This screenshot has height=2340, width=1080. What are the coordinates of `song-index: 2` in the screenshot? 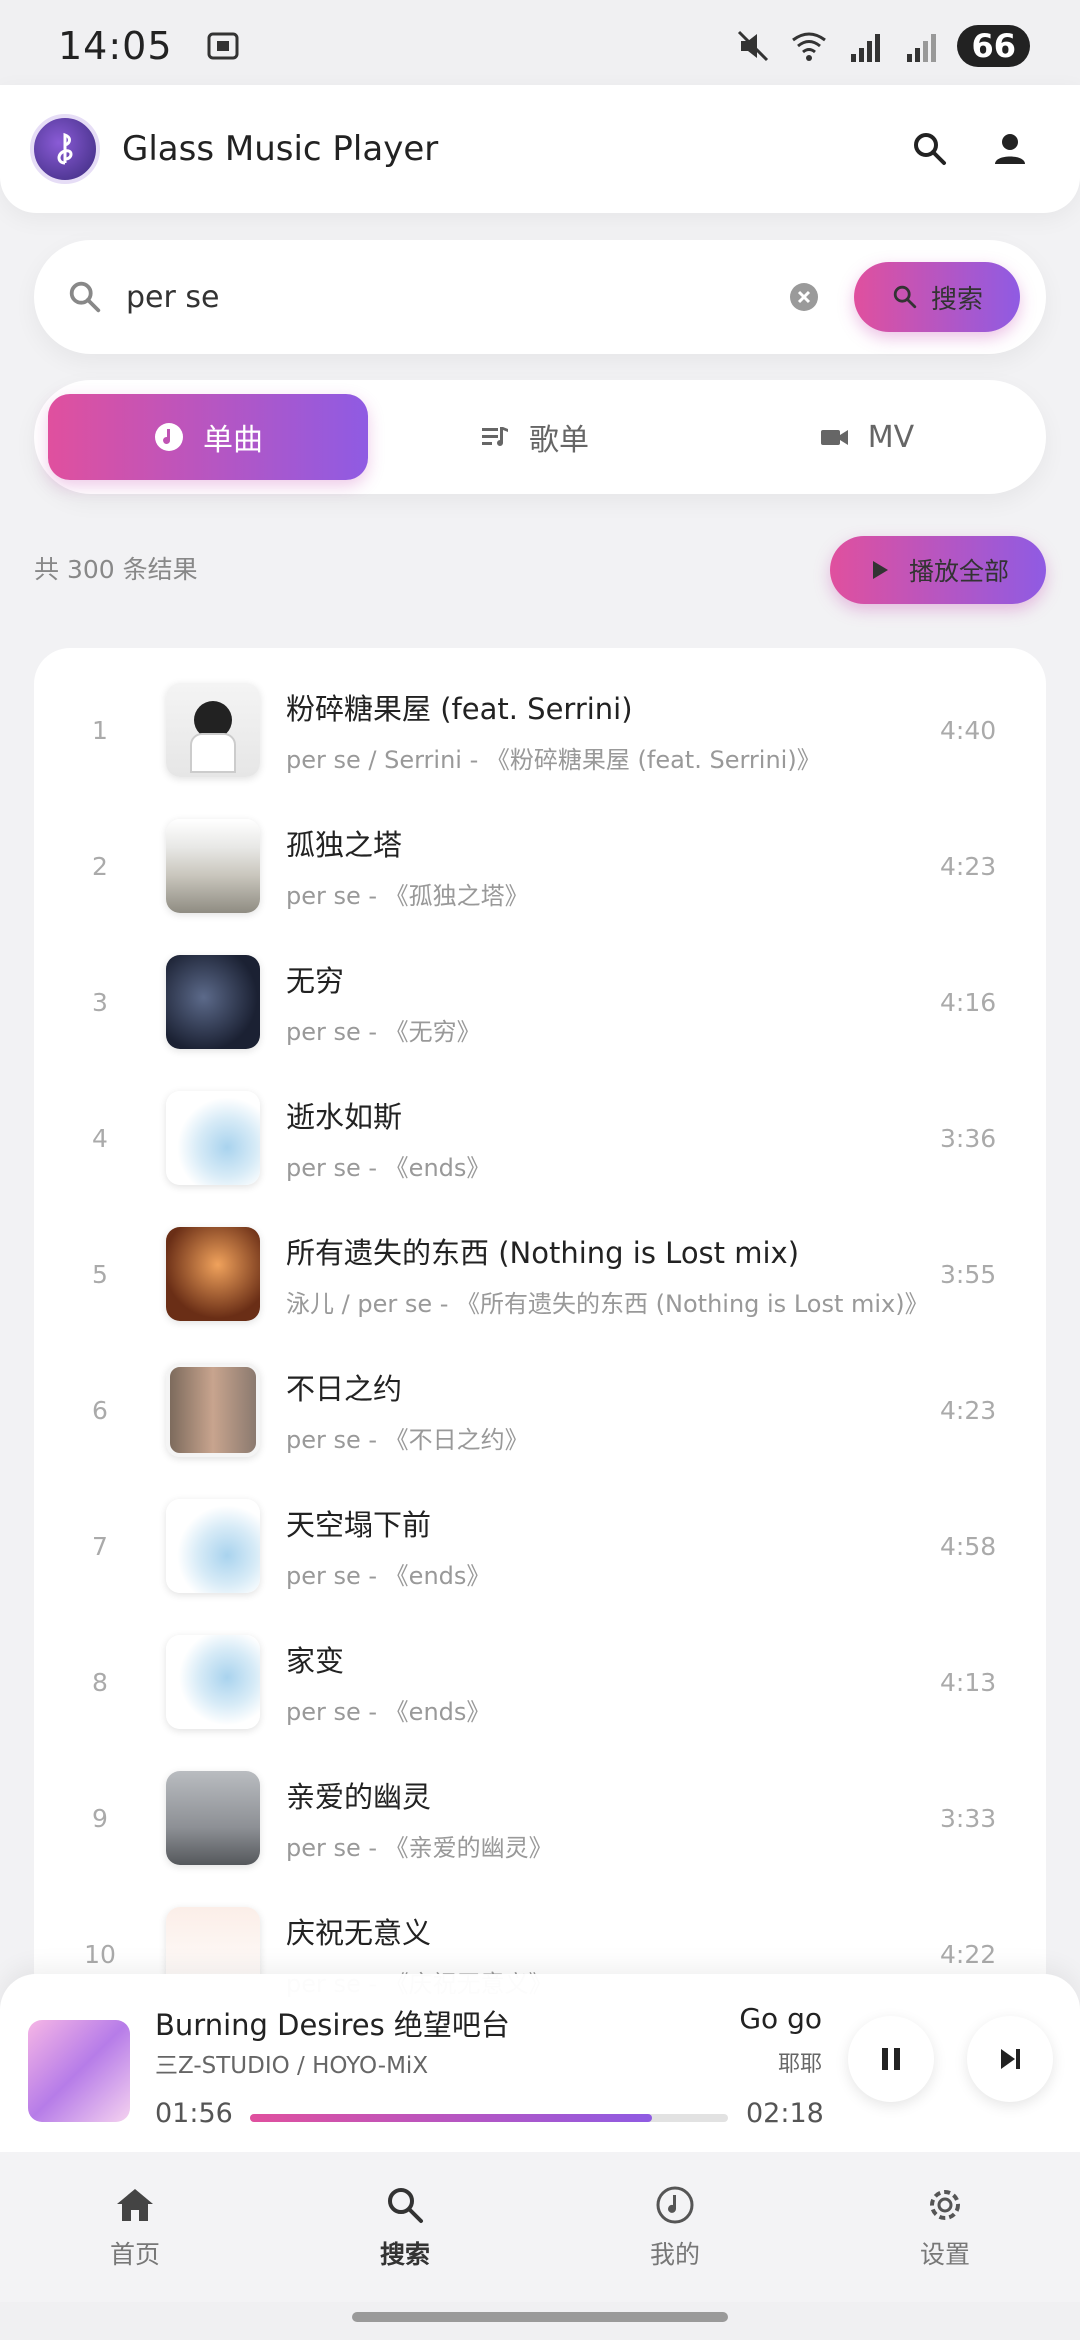 It's located at (100, 866).